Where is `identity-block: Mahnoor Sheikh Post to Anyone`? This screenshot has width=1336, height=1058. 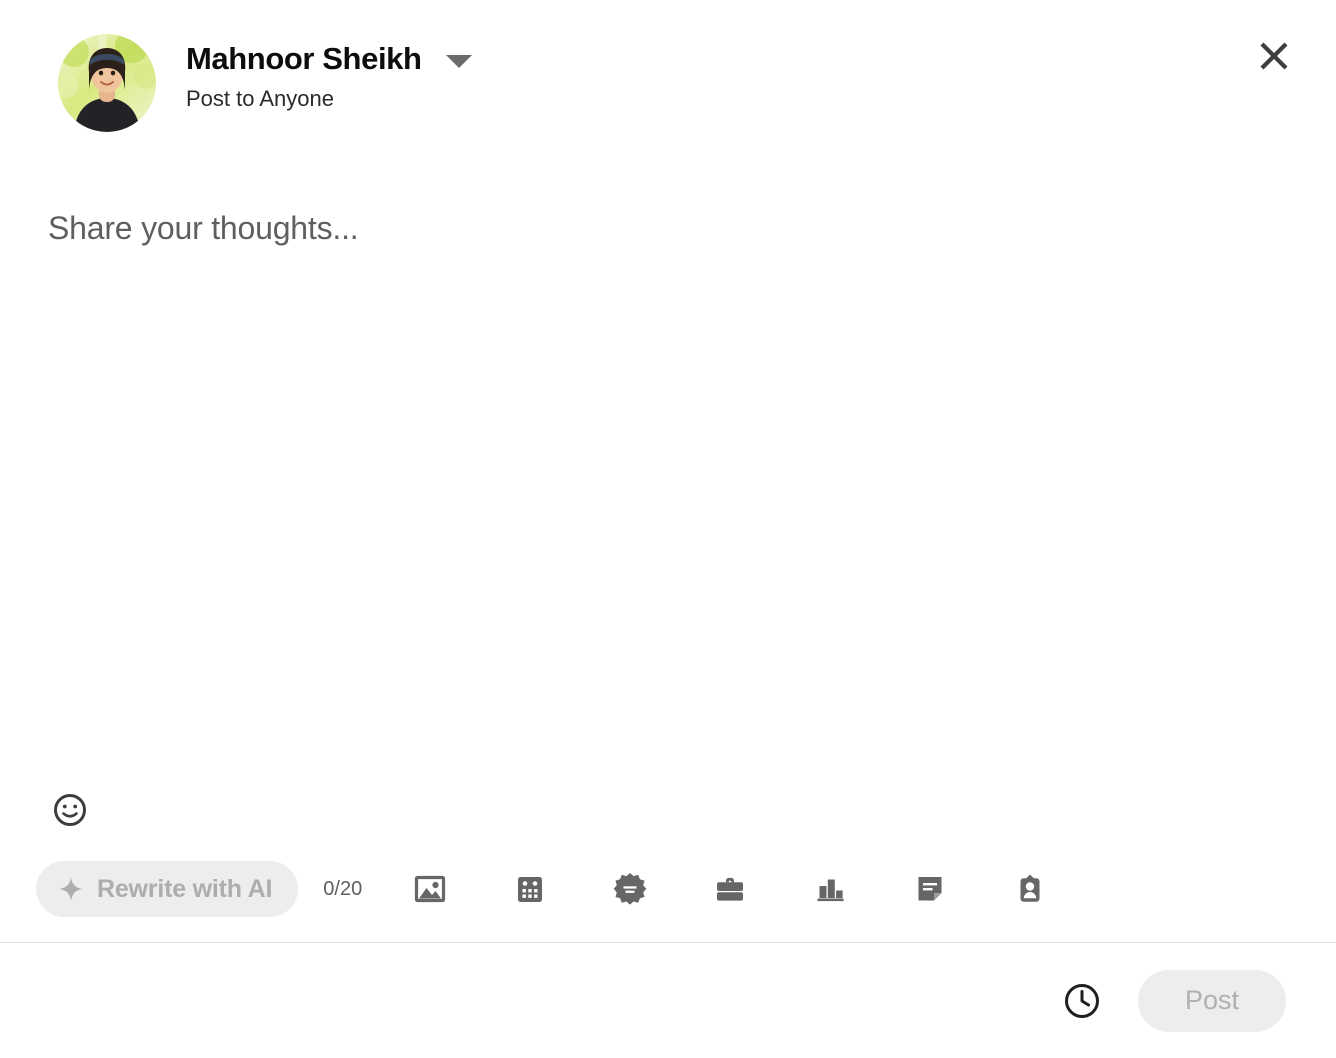
identity-block: Mahnoor Sheikh Post to Anyone is located at coordinates (329, 73).